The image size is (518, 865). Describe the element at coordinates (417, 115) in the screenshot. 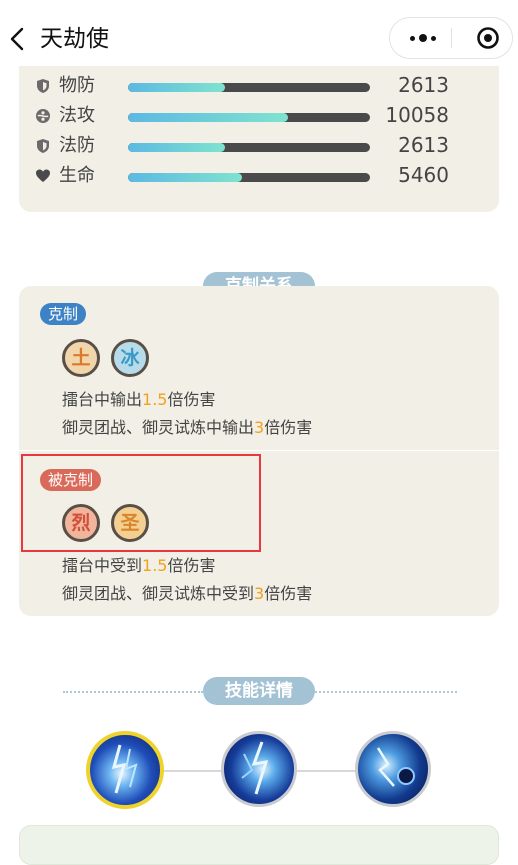

I see `stat-value: 10058` at that location.